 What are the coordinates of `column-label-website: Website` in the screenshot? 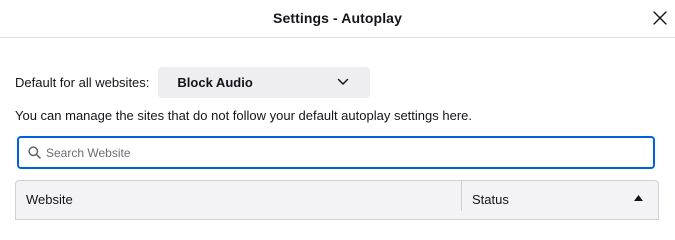 It's located at (49, 199).